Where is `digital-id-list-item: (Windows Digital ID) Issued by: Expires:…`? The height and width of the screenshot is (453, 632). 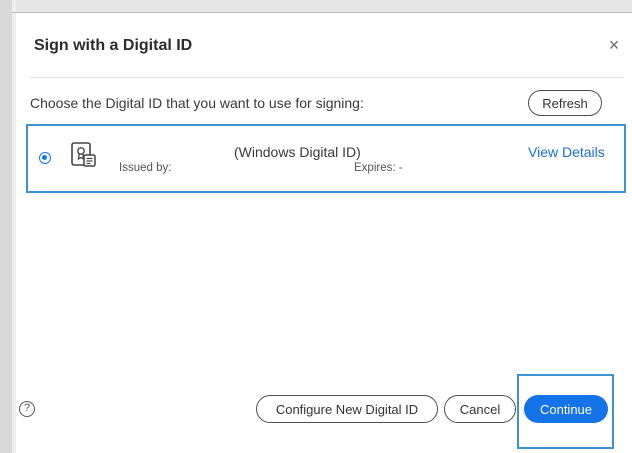
digital-id-list-item: (Windows Digital ID) Issued by: Expires:… is located at coordinates (326, 158).